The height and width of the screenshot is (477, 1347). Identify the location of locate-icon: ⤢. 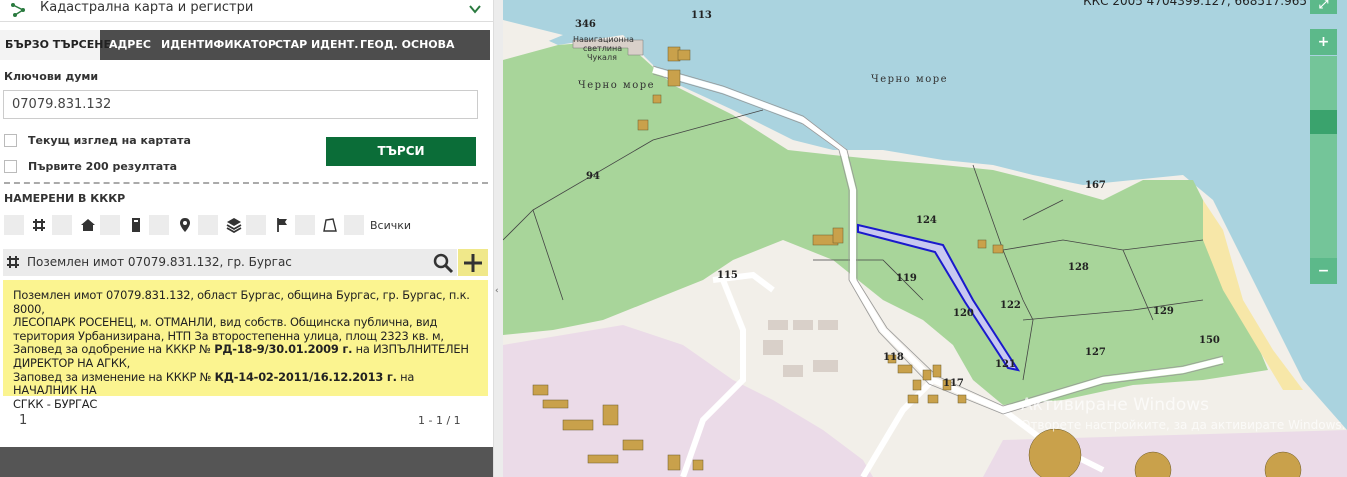
(1323, 5).